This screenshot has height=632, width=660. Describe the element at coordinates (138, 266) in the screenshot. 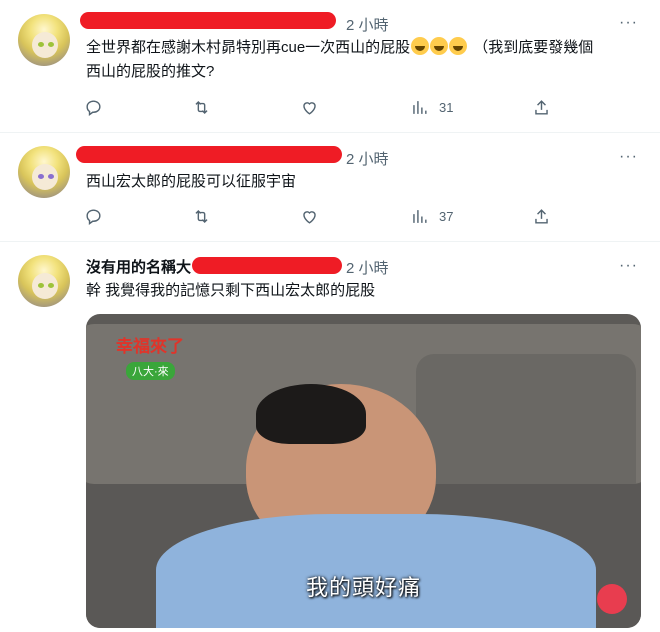

I see `username: 沒有用的名稱大` at that location.